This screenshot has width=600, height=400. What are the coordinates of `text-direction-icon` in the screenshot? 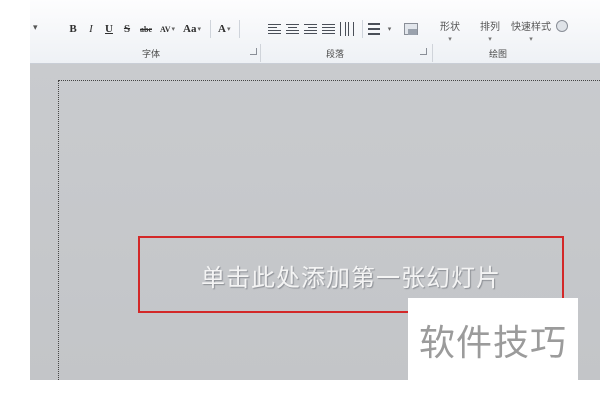 It's located at (411, 29).